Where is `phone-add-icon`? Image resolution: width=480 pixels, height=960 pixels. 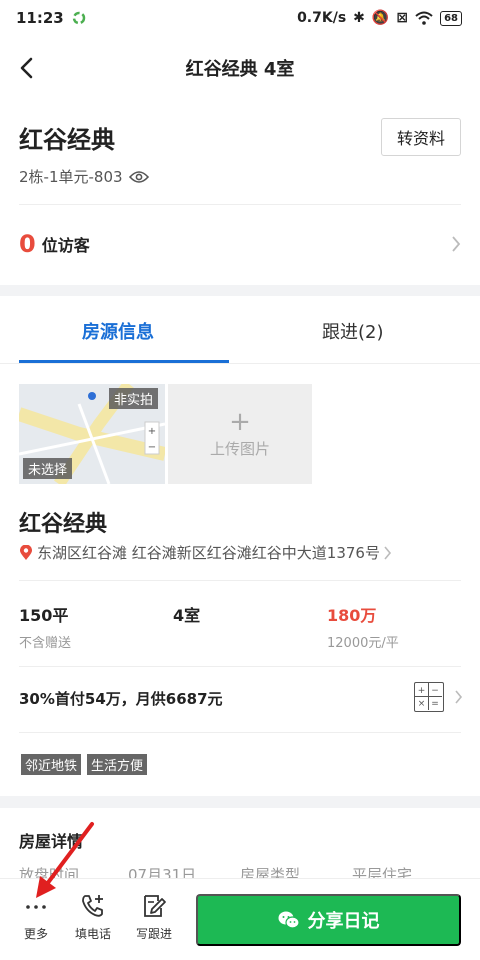
phone-add-icon is located at coordinates (92, 906).